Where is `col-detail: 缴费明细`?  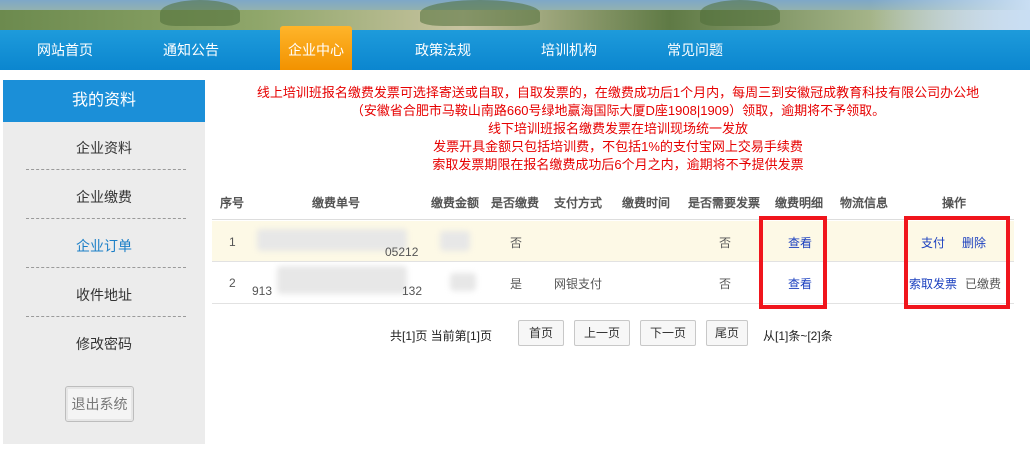
col-detail: 缴费明细 is located at coordinates (799, 203).